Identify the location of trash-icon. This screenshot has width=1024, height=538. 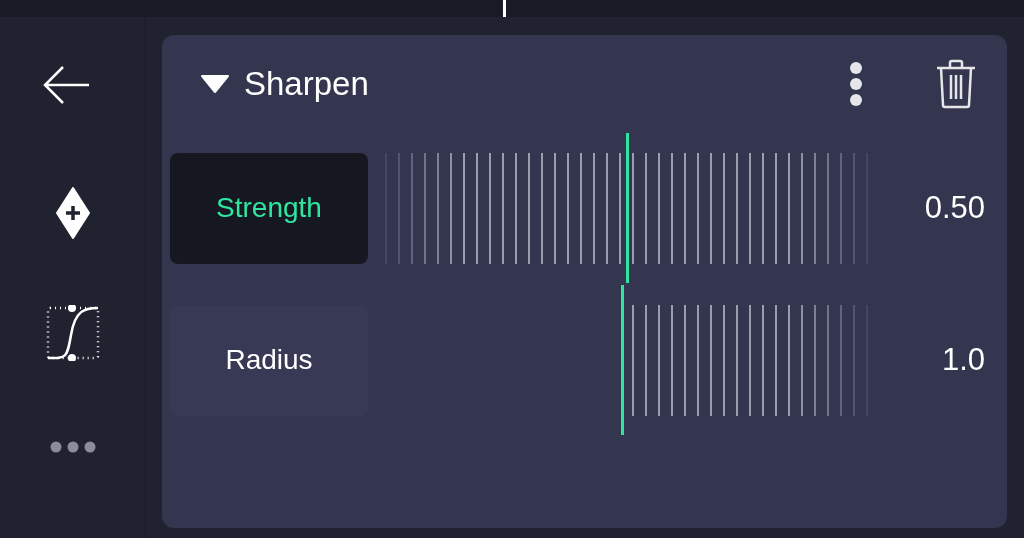
(956, 84).